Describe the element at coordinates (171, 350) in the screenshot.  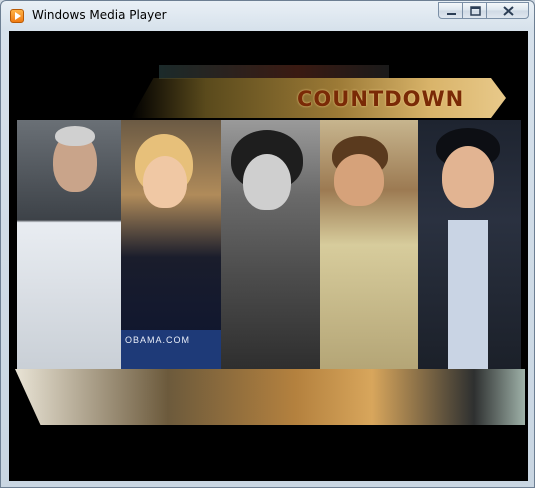
I see `campaign-sign: OBAMA.COM` at that location.